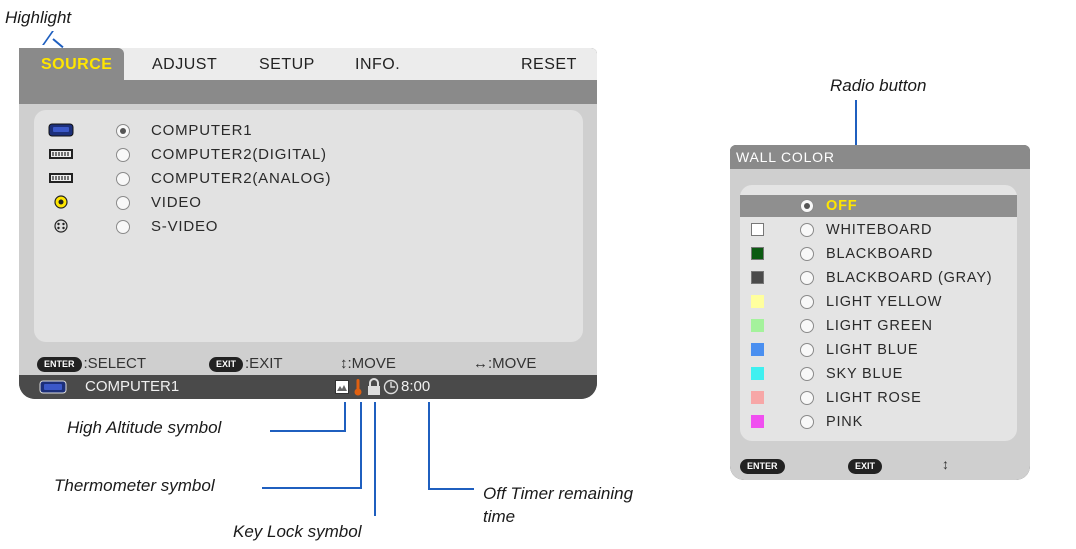 The image size is (1076, 549). I want to click on radio-off, so click(807, 206).